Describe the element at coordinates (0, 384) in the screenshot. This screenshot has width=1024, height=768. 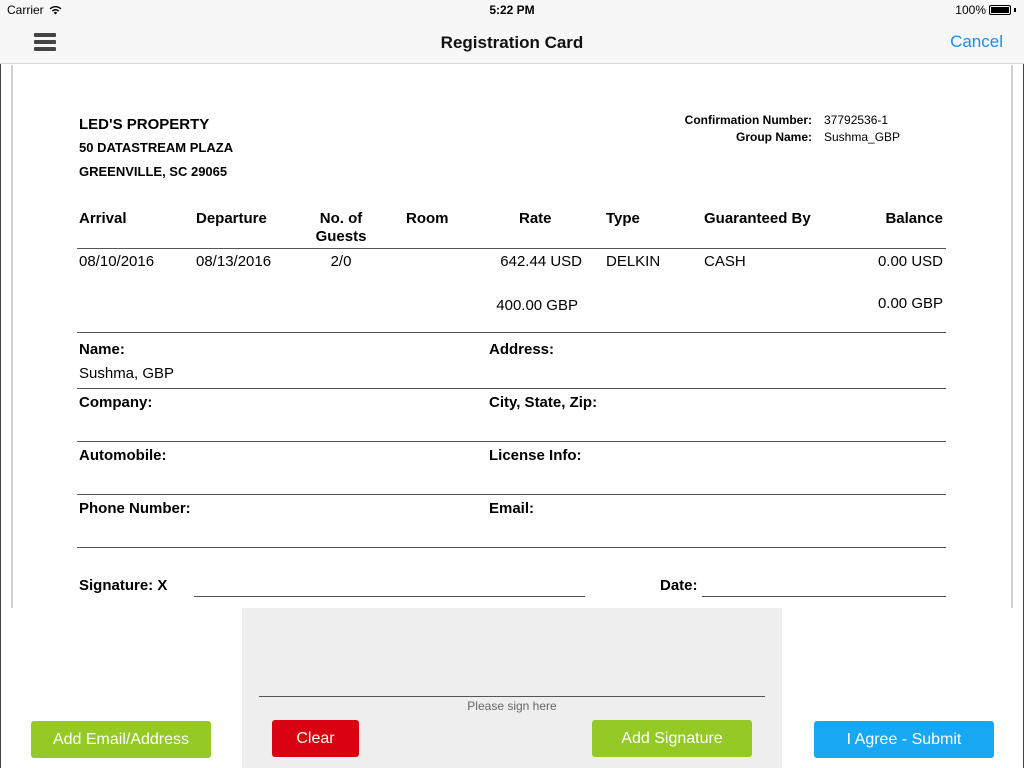
I see `device-frame-left` at that location.